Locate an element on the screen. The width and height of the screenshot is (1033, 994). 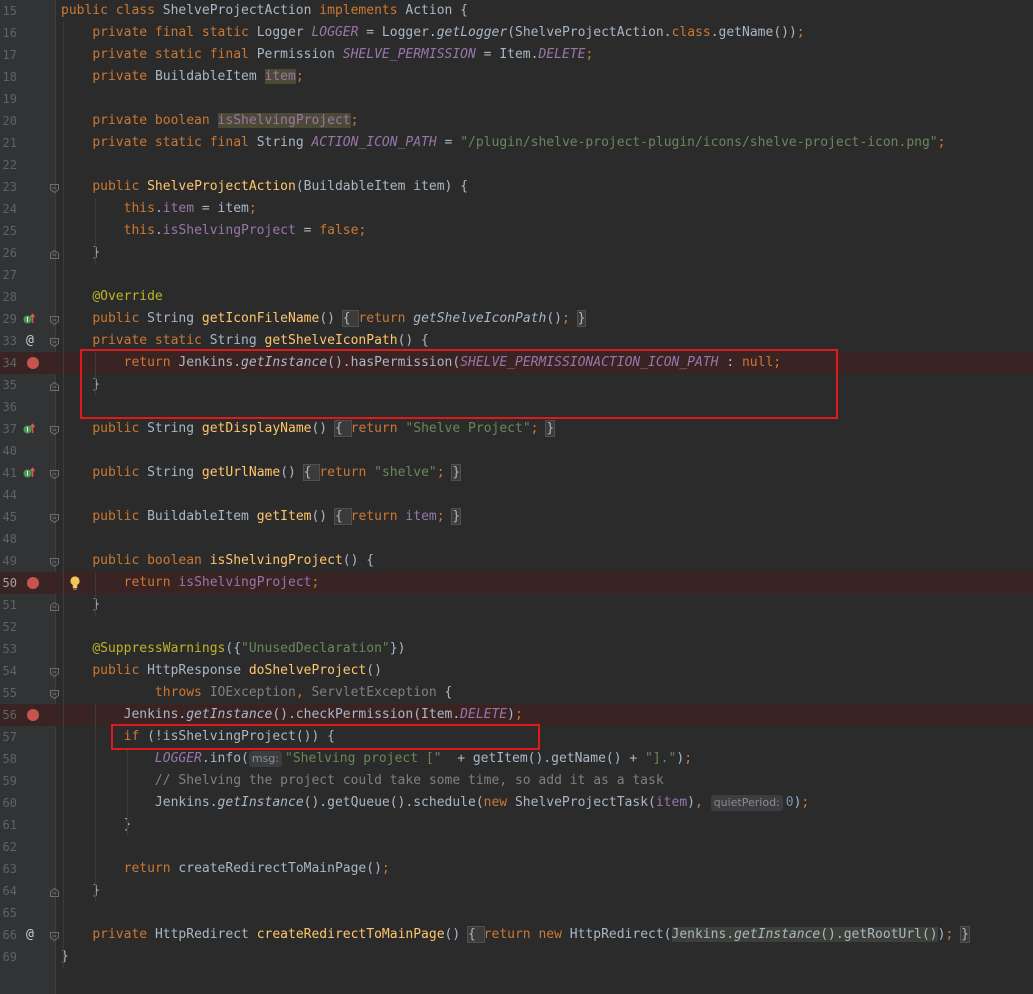
code-line: 61 } is located at coordinates (516, 825).